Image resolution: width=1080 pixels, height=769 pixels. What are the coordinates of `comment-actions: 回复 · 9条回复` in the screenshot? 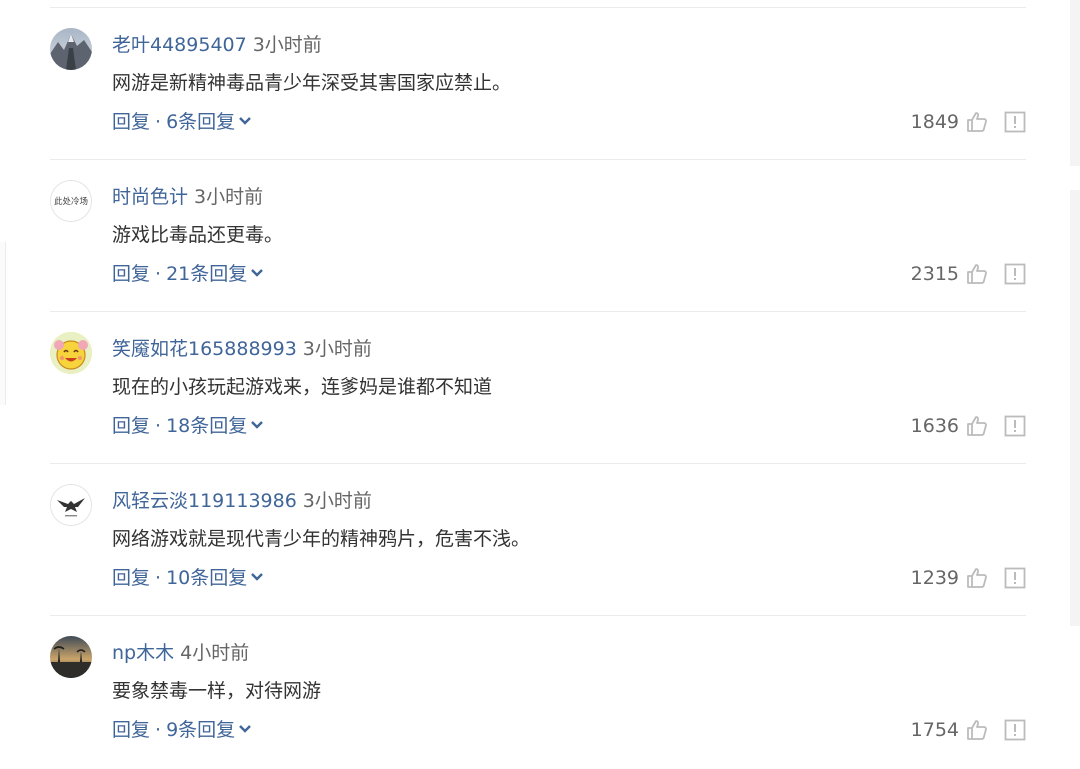 It's located at (182, 730).